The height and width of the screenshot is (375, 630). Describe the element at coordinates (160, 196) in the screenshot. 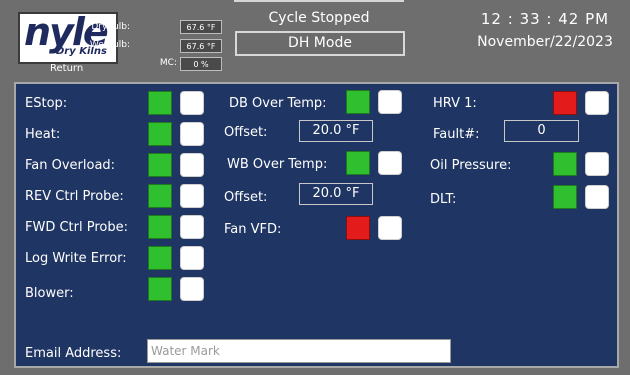

I see `rev-ctrl-probe-indicator` at that location.